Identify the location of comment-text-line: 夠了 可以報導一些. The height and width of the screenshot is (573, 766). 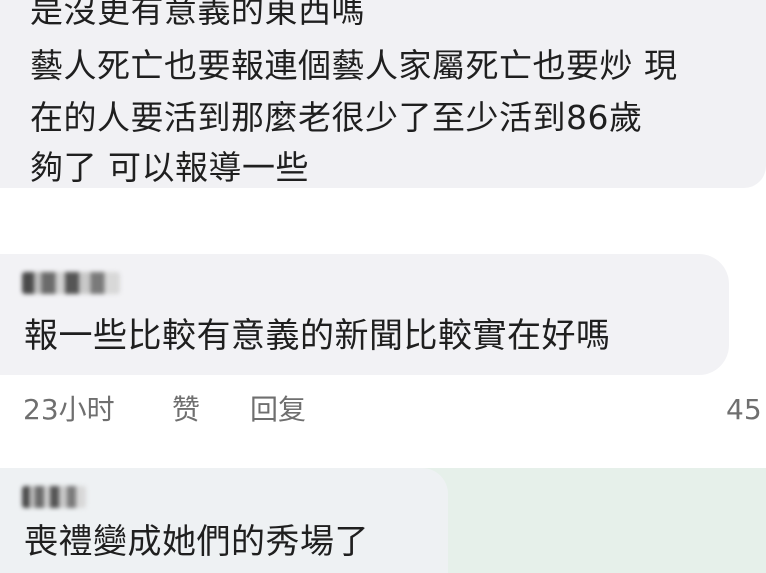
(169, 167).